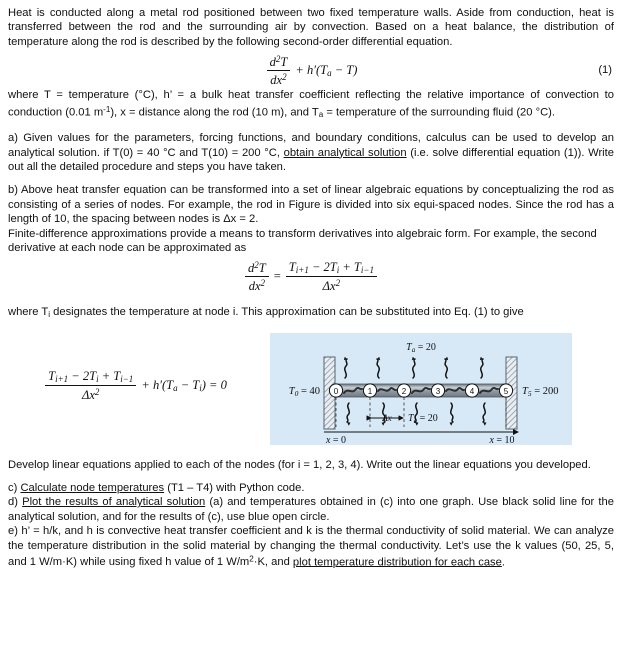 Image resolution: width=622 pixels, height=650 pixels. Describe the element at coordinates (278, 79) in the screenshot. I see `equation-1-denominator: dx2` at that location.